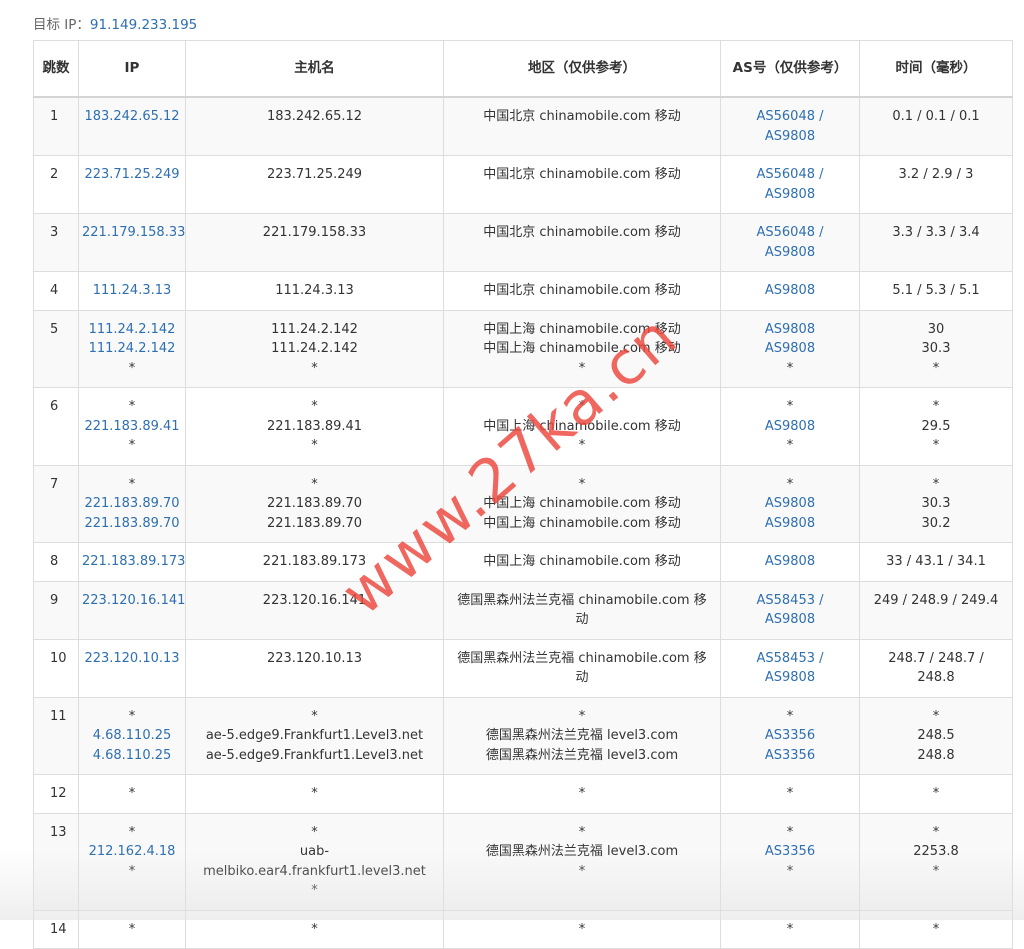 The image size is (1024, 949). Describe the element at coordinates (132, 175) in the screenshot. I see `ip-link: 223.71.25.249` at that location.